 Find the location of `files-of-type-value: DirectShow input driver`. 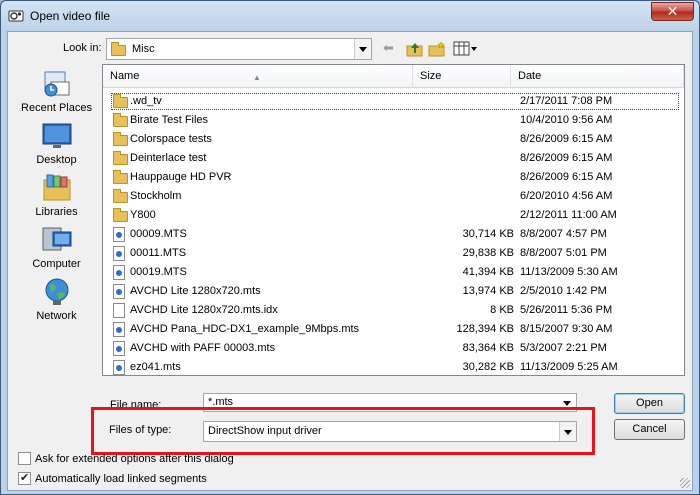

files-of-type-value: DirectShow input driver is located at coordinates (265, 431).